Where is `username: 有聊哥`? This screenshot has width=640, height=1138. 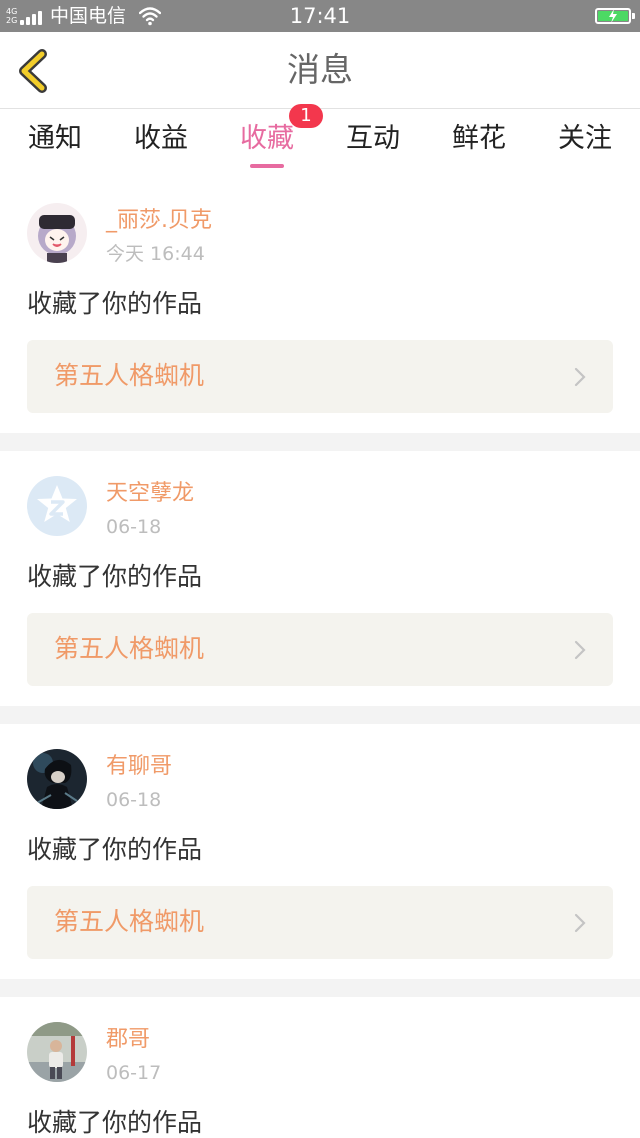
username: 有聊哥 is located at coordinates (139, 767).